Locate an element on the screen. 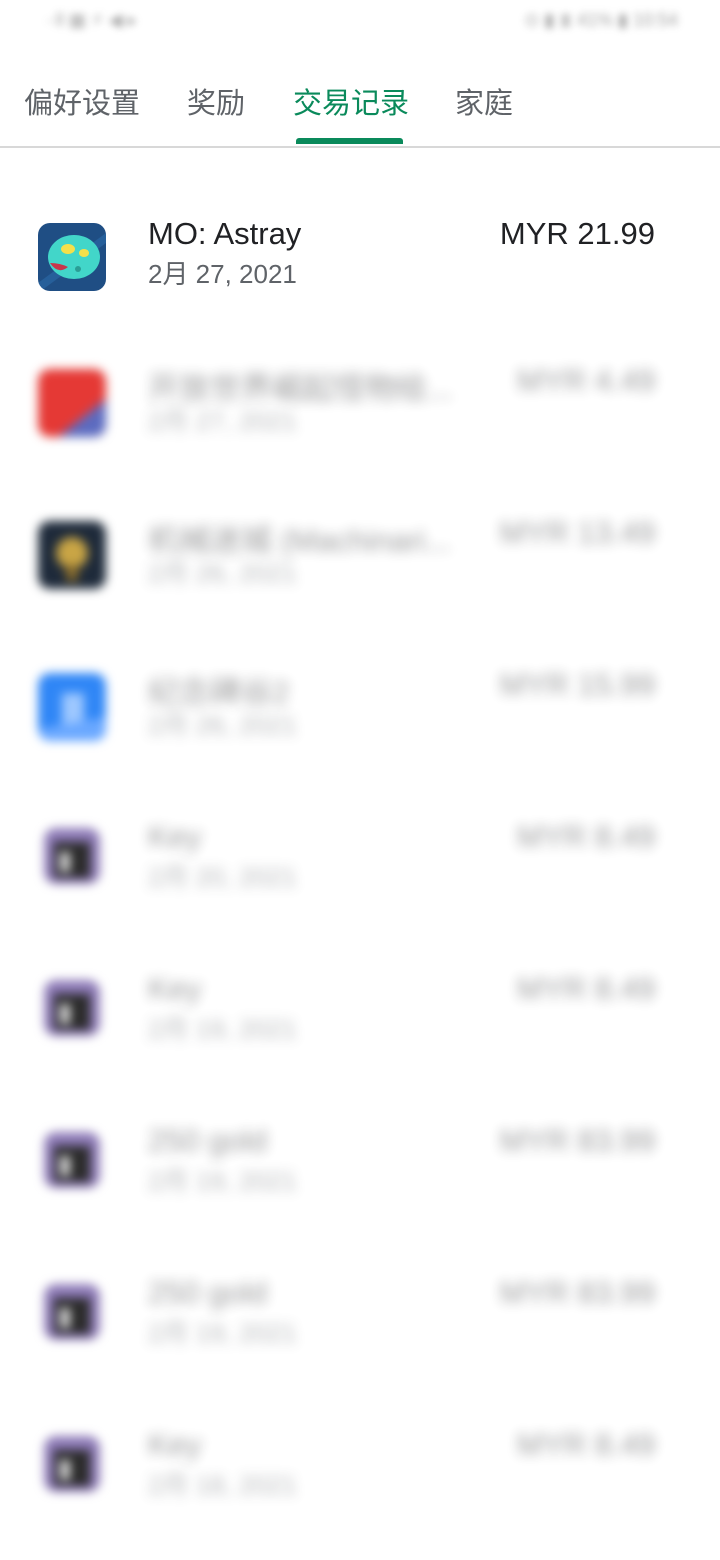  transaction-price: MYR 21.99 is located at coordinates (577, 233).